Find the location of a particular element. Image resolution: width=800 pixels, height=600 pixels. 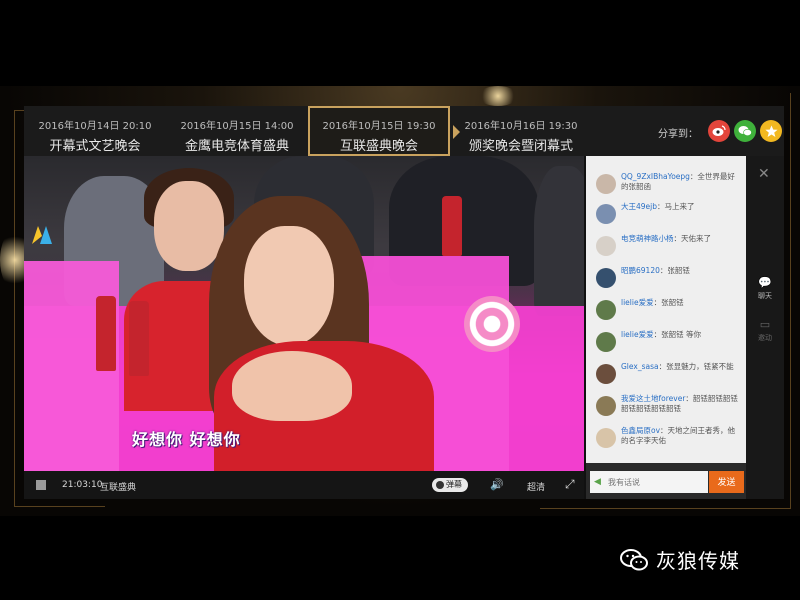

chat-username: QQ_9ZxIBhaYoepg is located at coordinates (655, 176).